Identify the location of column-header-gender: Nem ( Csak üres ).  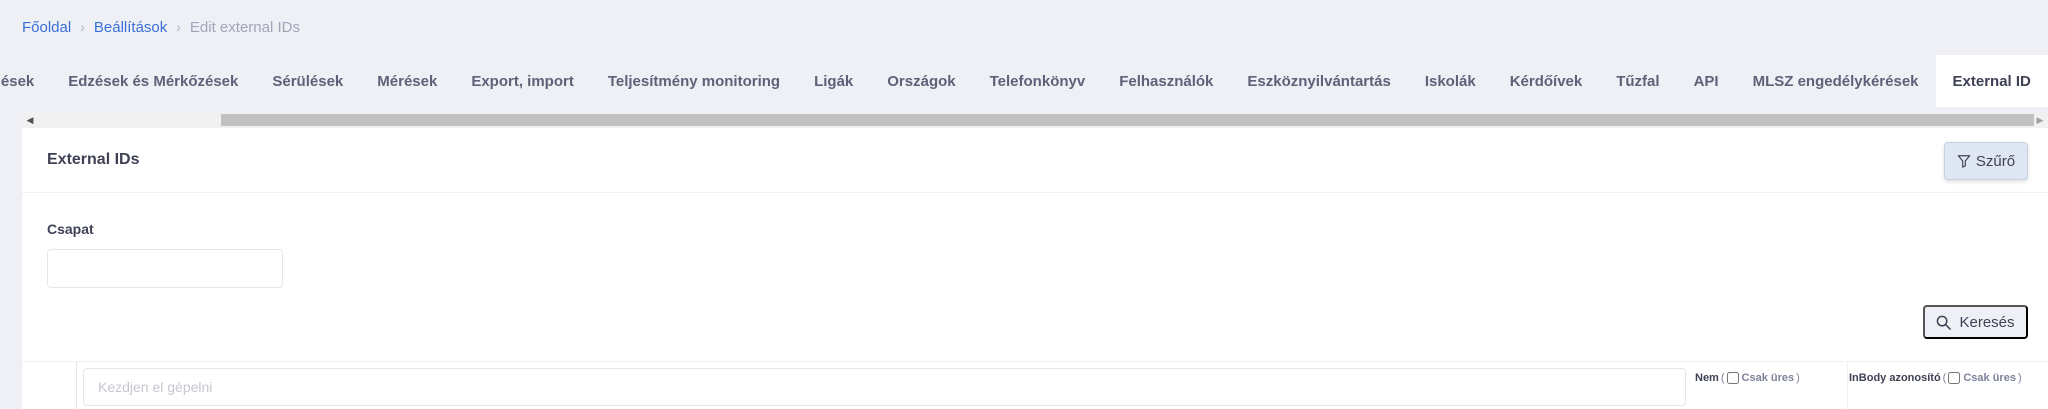
(1748, 378).